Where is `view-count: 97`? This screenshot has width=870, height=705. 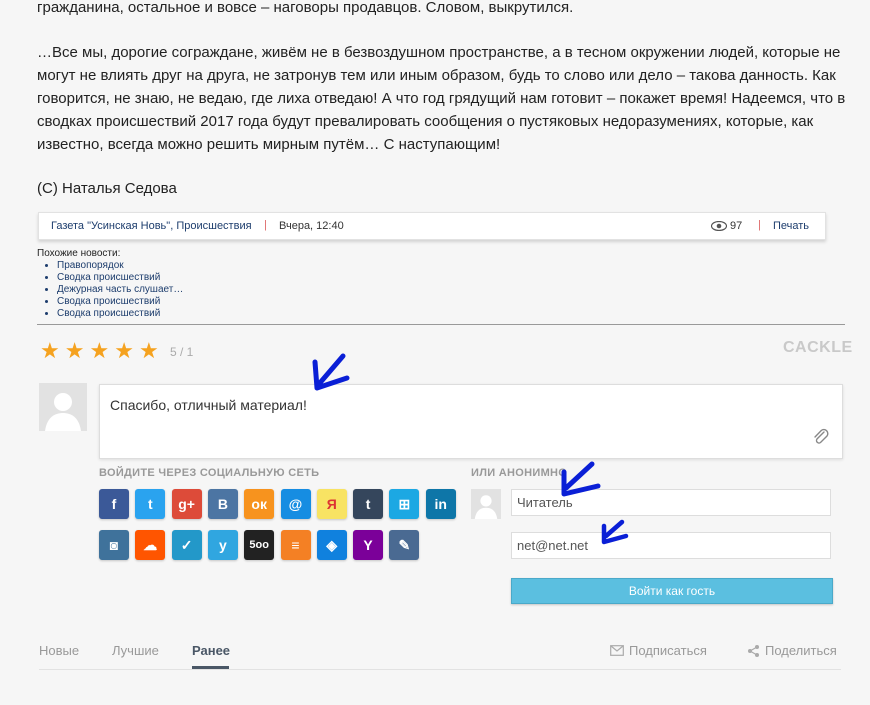 view-count: 97 is located at coordinates (736, 226).